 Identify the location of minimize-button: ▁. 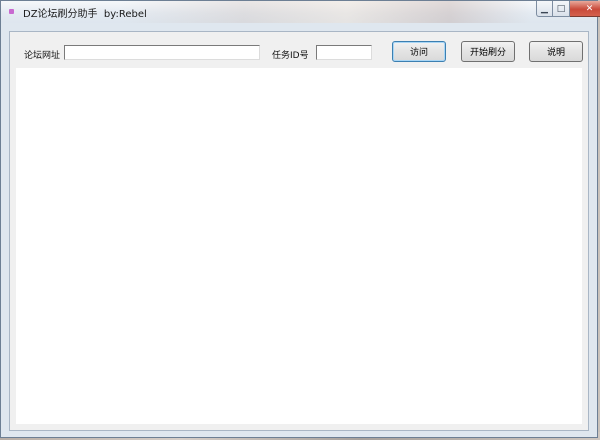
(544, 9).